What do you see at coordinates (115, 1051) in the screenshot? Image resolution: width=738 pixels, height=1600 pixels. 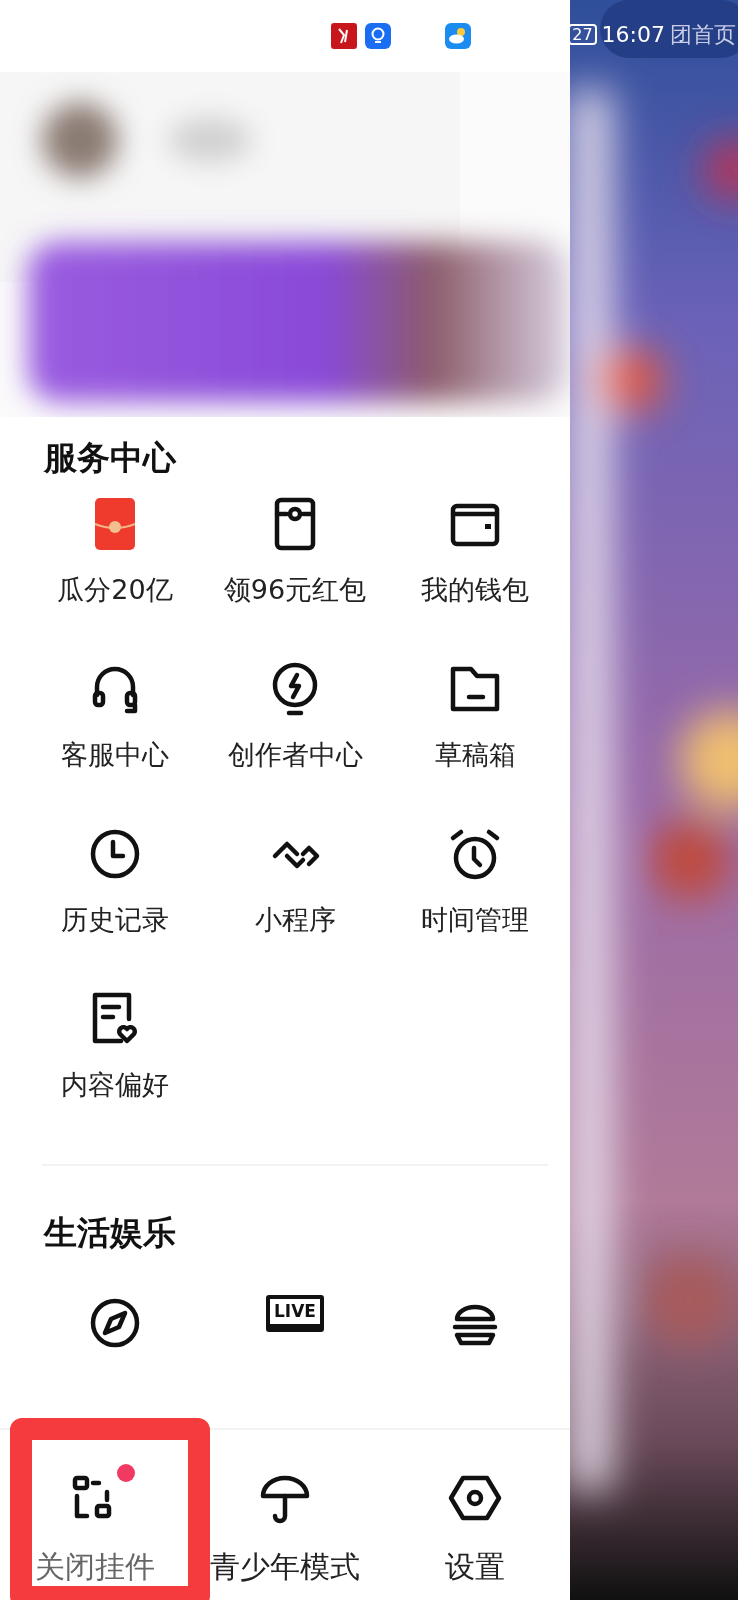 I see `service-item: 内容偏好` at bounding box center [115, 1051].